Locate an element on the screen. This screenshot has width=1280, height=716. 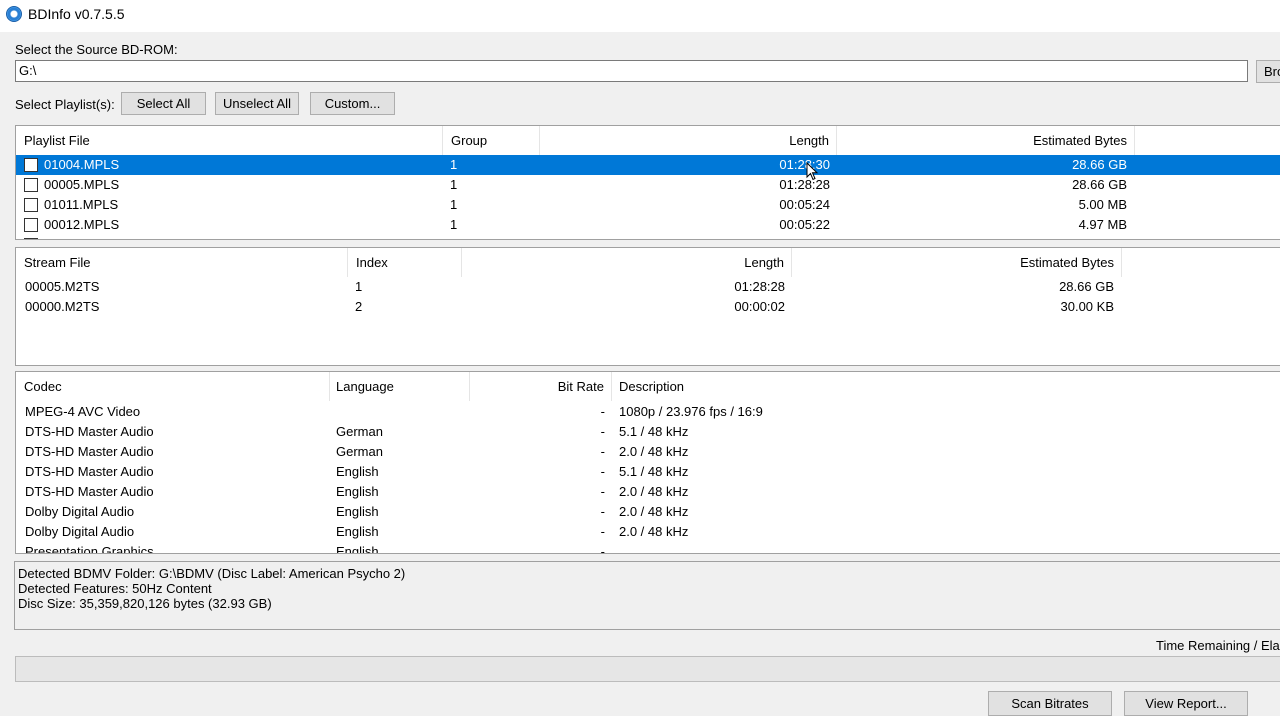
scan-bitrates-button: Scan Bitrates is located at coordinates (1050, 703).